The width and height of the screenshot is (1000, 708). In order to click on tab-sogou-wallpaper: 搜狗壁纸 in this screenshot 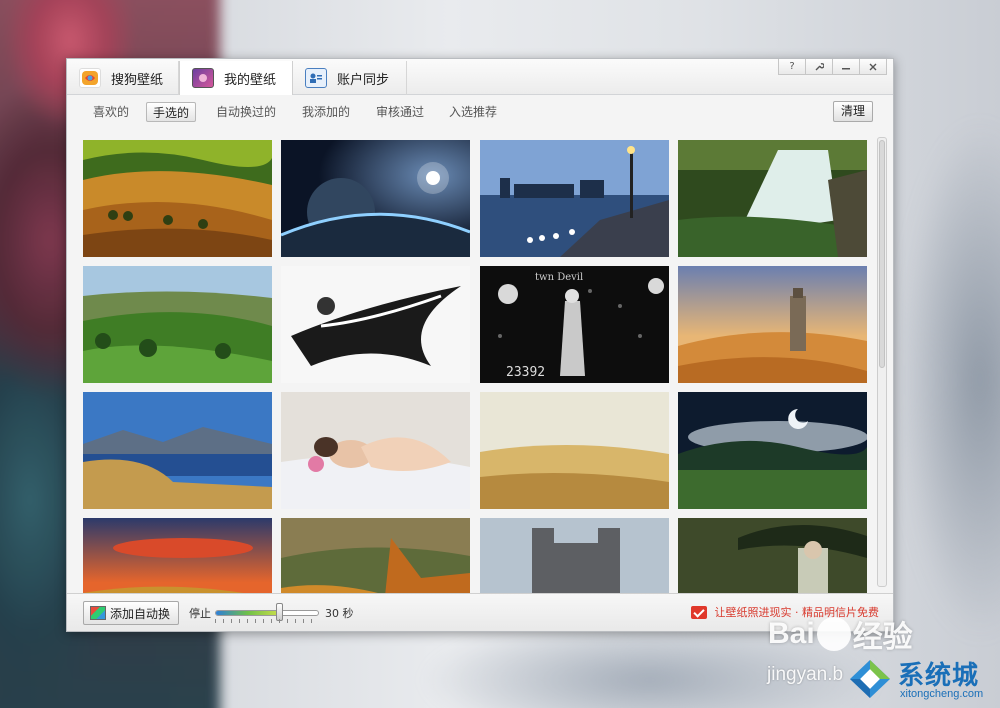, I will do `click(123, 78)`.